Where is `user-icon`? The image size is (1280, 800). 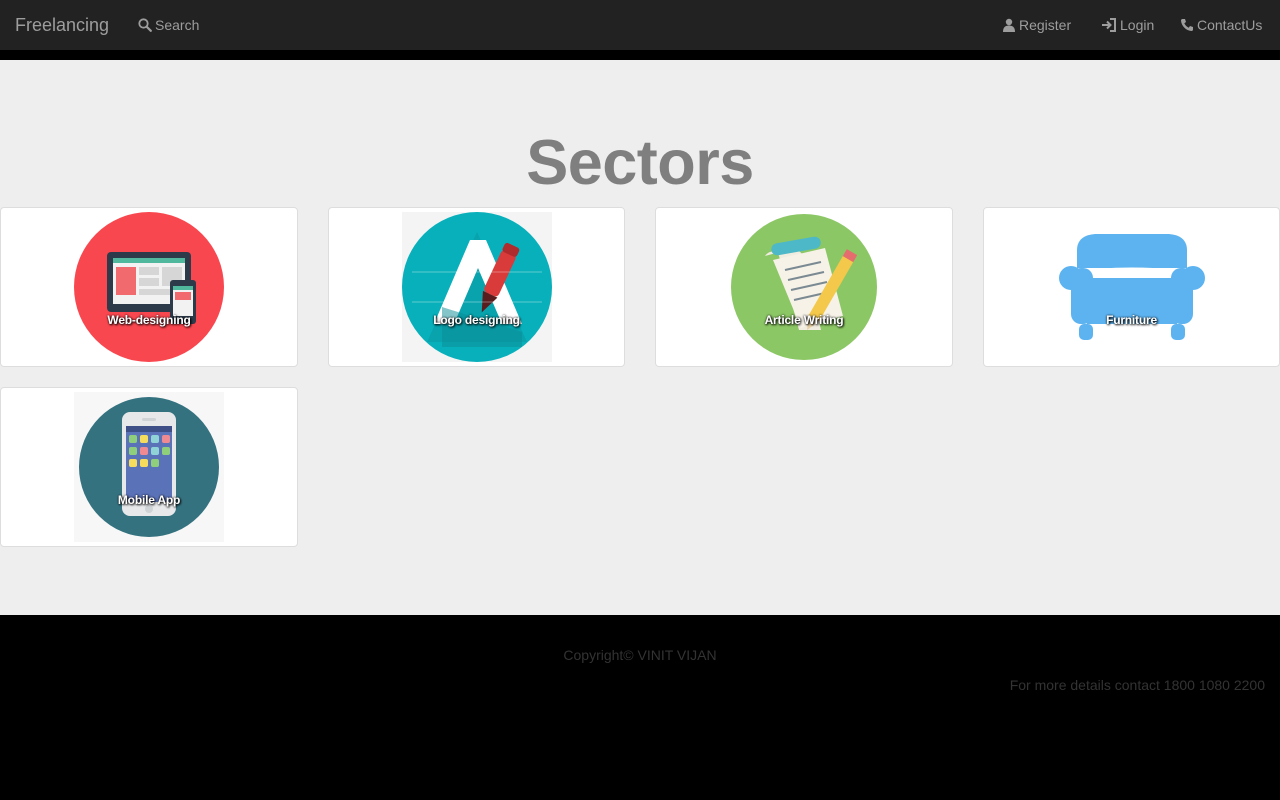
user-icon is located at coordinates (1009, 25).